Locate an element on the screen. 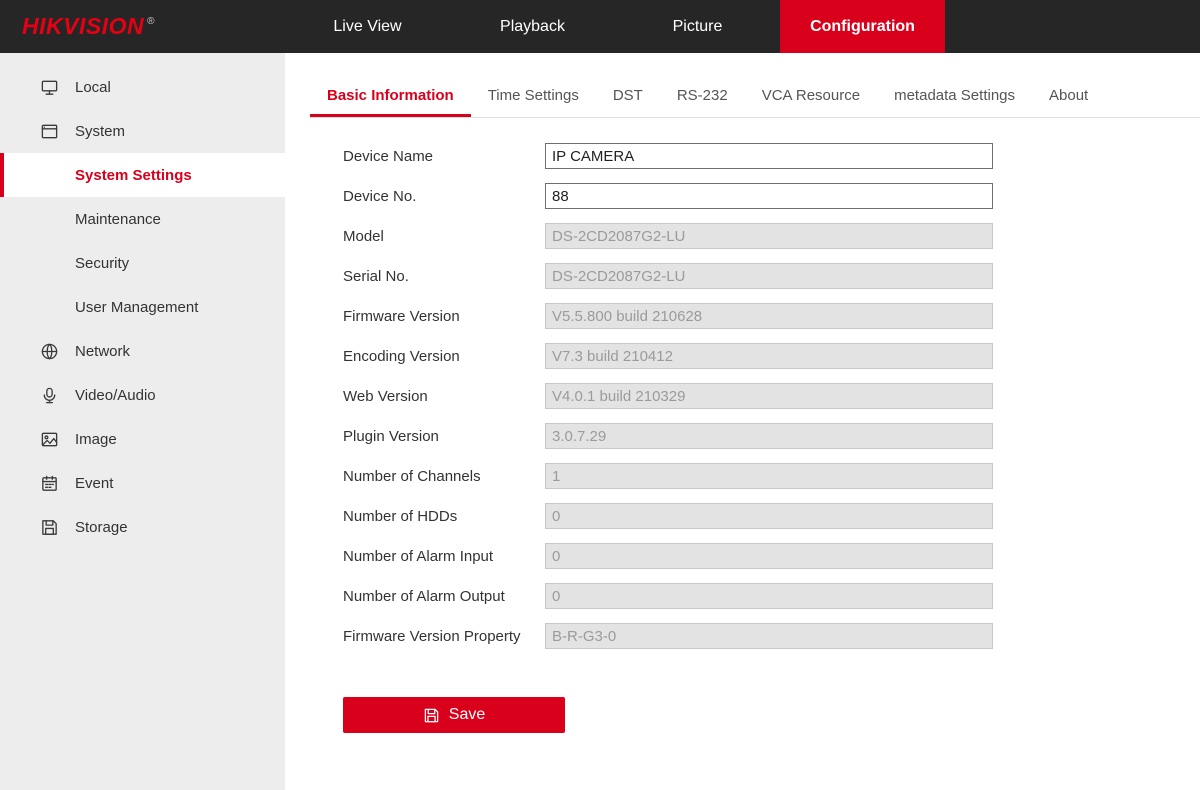 Image resolution: width=1200 pixels, height=790 pixels. sidebar-item-event: Event is located at coordinates (142, 483).